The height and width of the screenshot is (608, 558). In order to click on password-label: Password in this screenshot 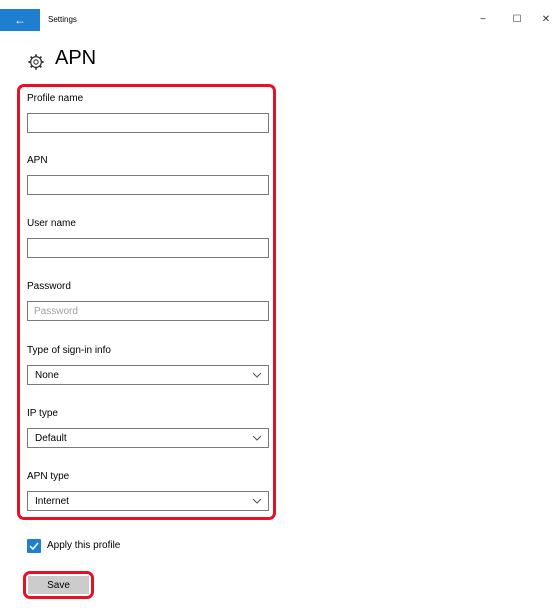, I will do `click(49, 286)`.